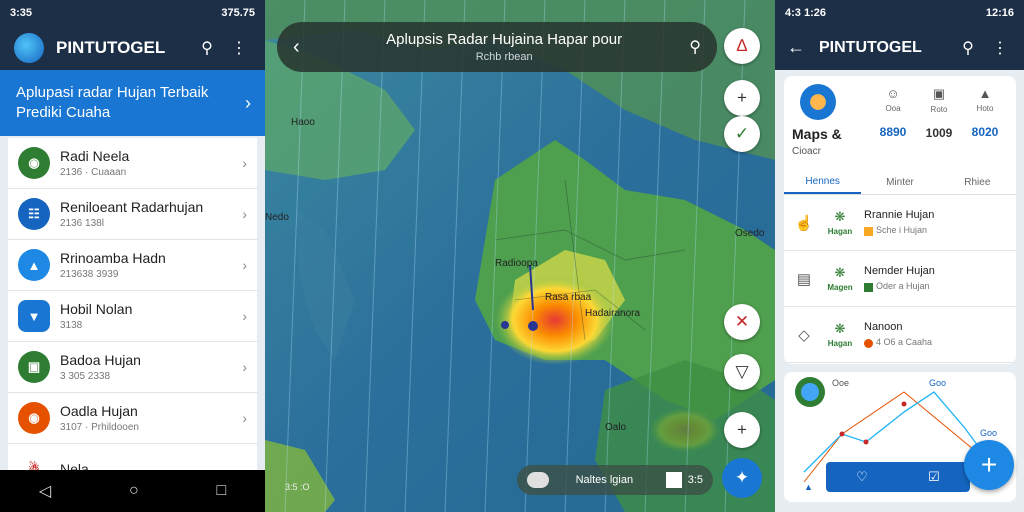 This screenshot has width=1024, height=512. I want to click on heart-icon: ♡, so click(862, 477).